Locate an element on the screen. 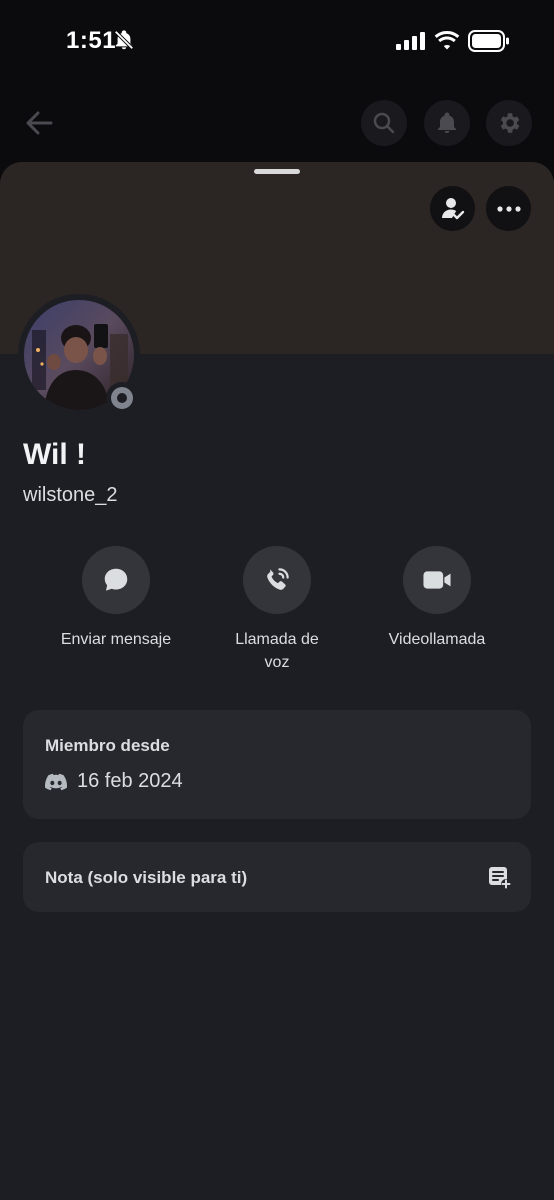 The height and width of the screenshot is (1200, 554). notifications-button is located at coordinates (447, 123).